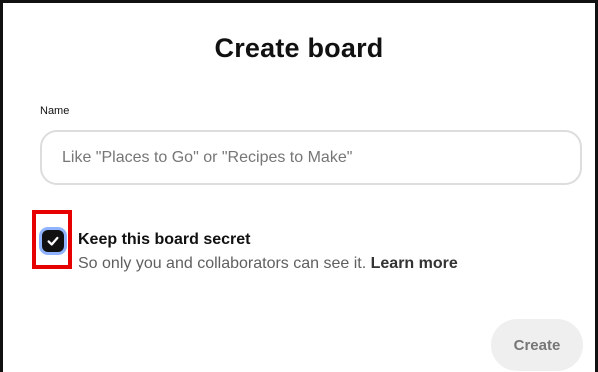 This screenshot has height=372, width=598. I want to click on dialog-title: Create board, so click(299, 48).